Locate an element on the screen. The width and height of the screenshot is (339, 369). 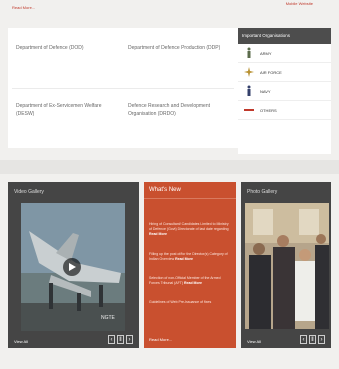
army-icon is located at coordinates (249, 53).